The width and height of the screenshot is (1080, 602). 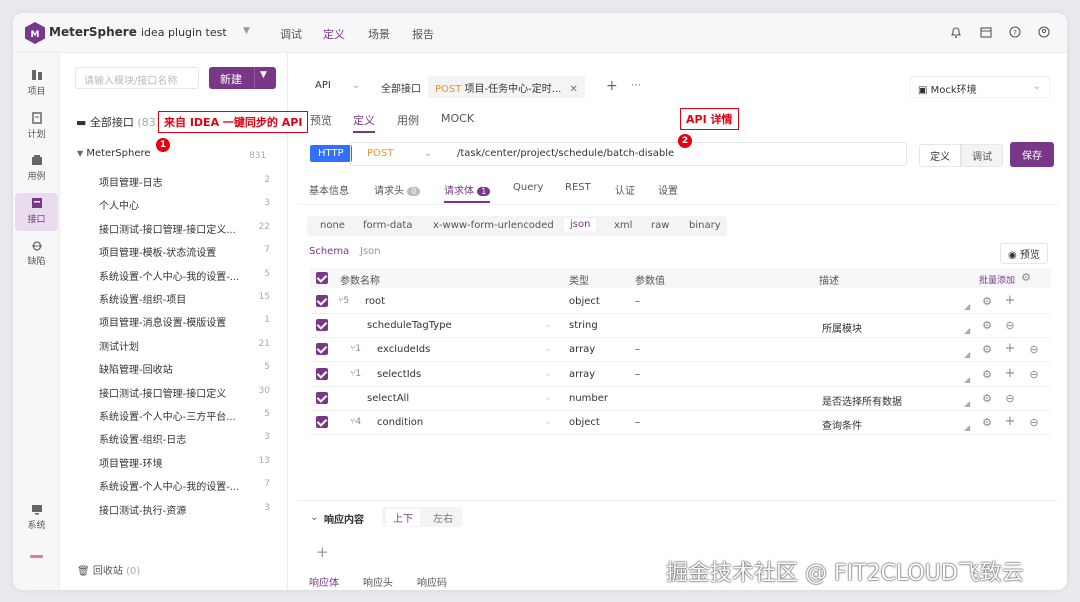 What do you see at coordinates (506, 87) in the screenshot?
I see `tab-current-api: POST 项目-任务中心-定时... ✕` at bounding box center [506, 87].